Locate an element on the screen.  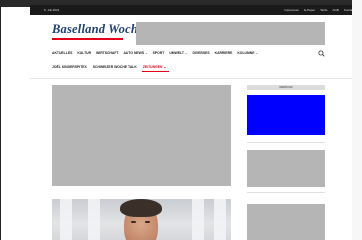
nav-label: AUTO NEWS is located at coordinates (134, 53).